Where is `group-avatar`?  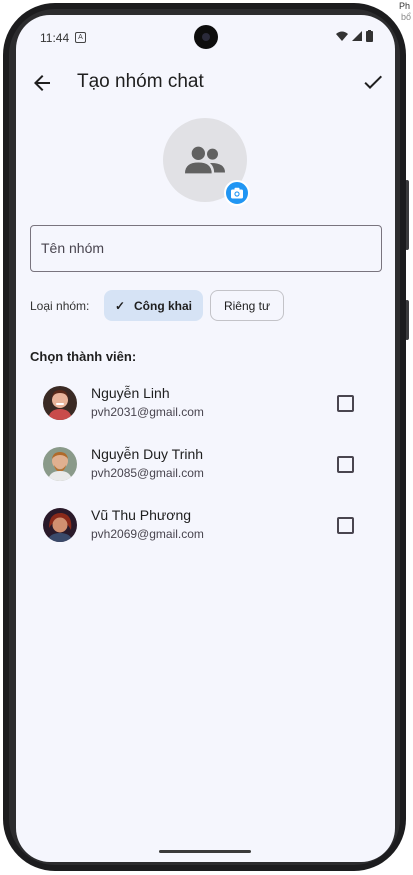
group-avatar is located at coordinates (206, 162).